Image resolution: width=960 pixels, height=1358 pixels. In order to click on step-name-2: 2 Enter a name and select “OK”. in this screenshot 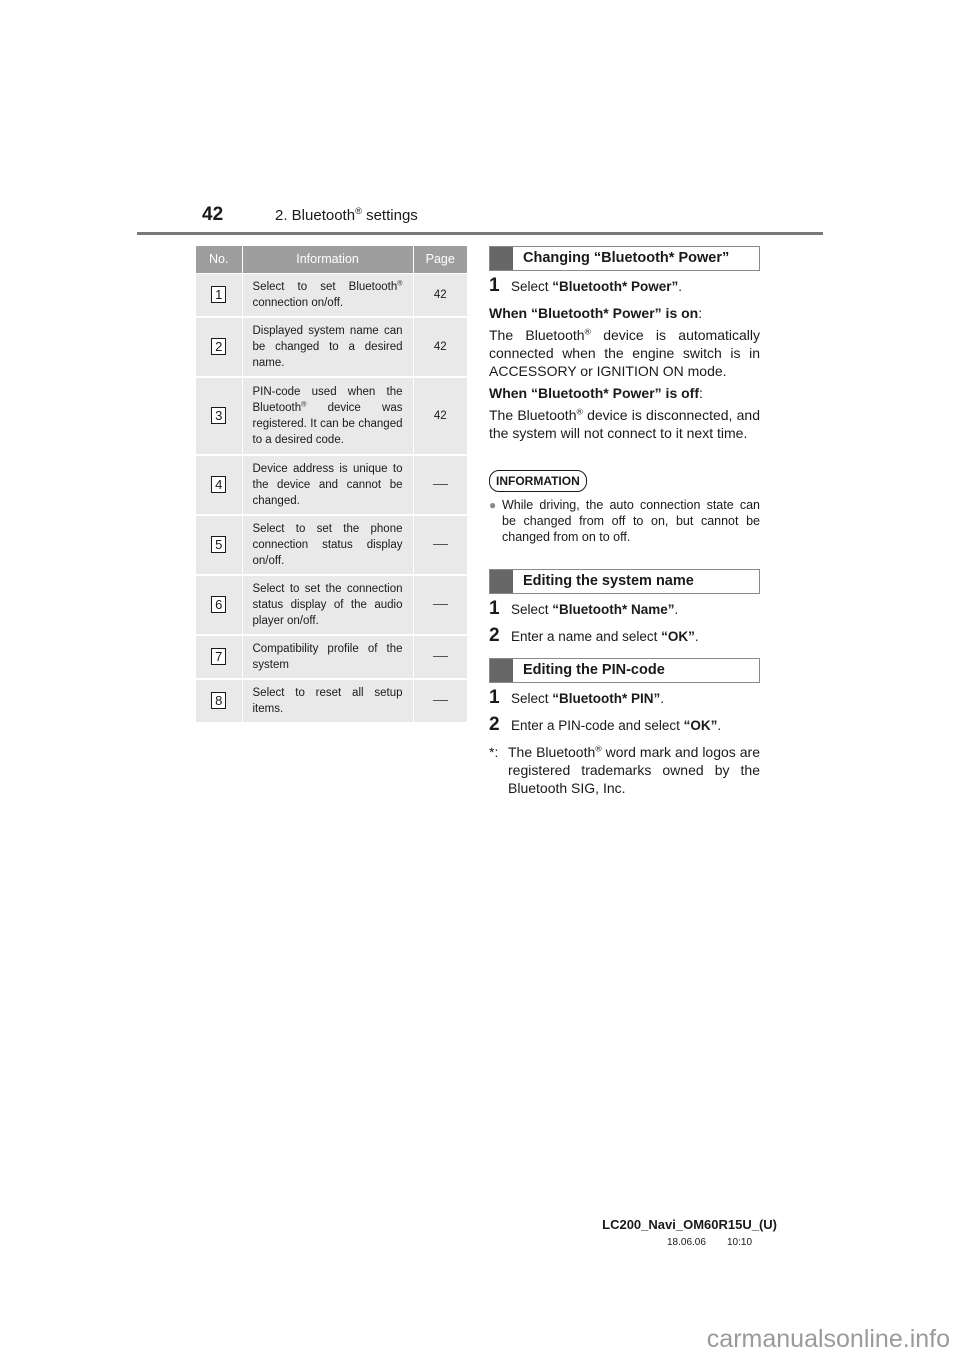, I will do `click(624, 635)`.